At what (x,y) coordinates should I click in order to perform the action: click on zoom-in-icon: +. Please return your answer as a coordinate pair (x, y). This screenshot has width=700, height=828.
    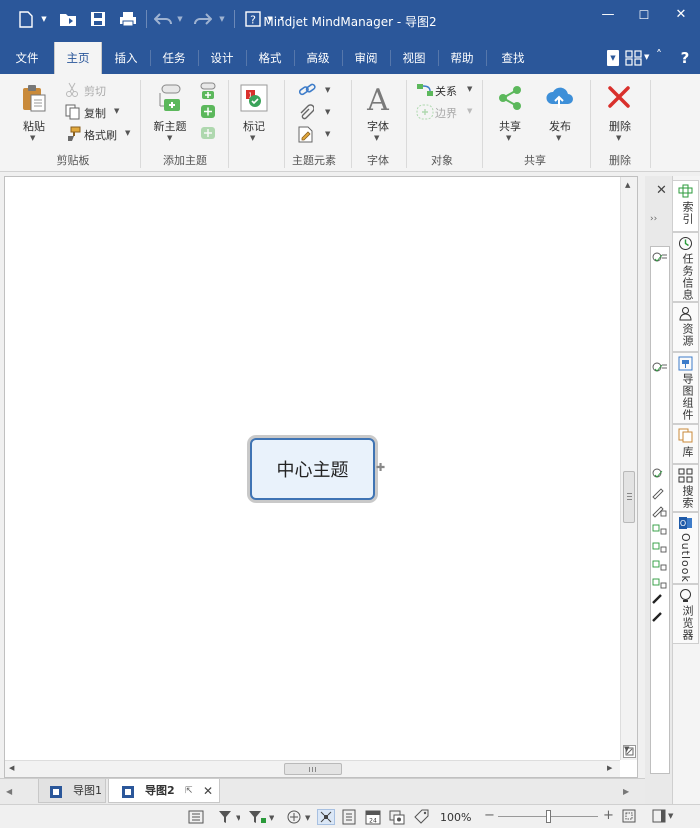
    Looking at the image, I should click on (608, 815).